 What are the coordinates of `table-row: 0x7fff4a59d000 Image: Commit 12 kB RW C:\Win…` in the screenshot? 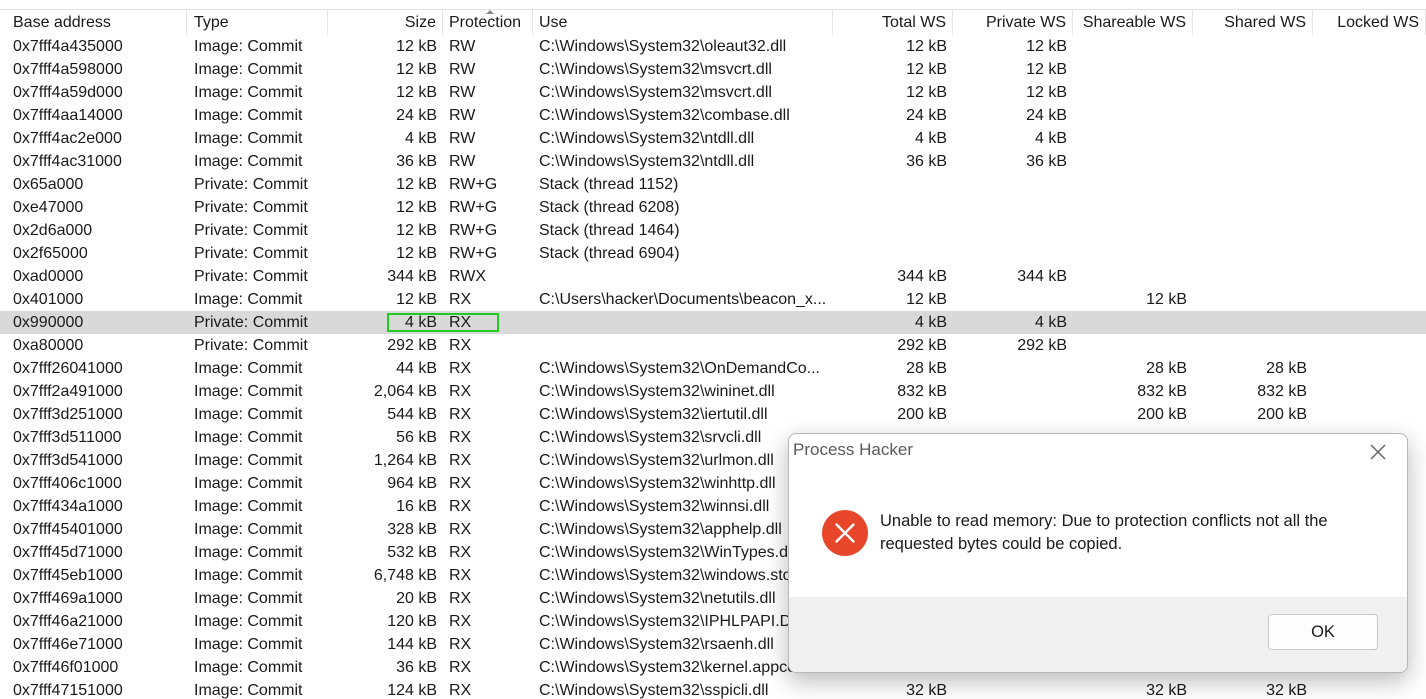 It's located at (713, 92).